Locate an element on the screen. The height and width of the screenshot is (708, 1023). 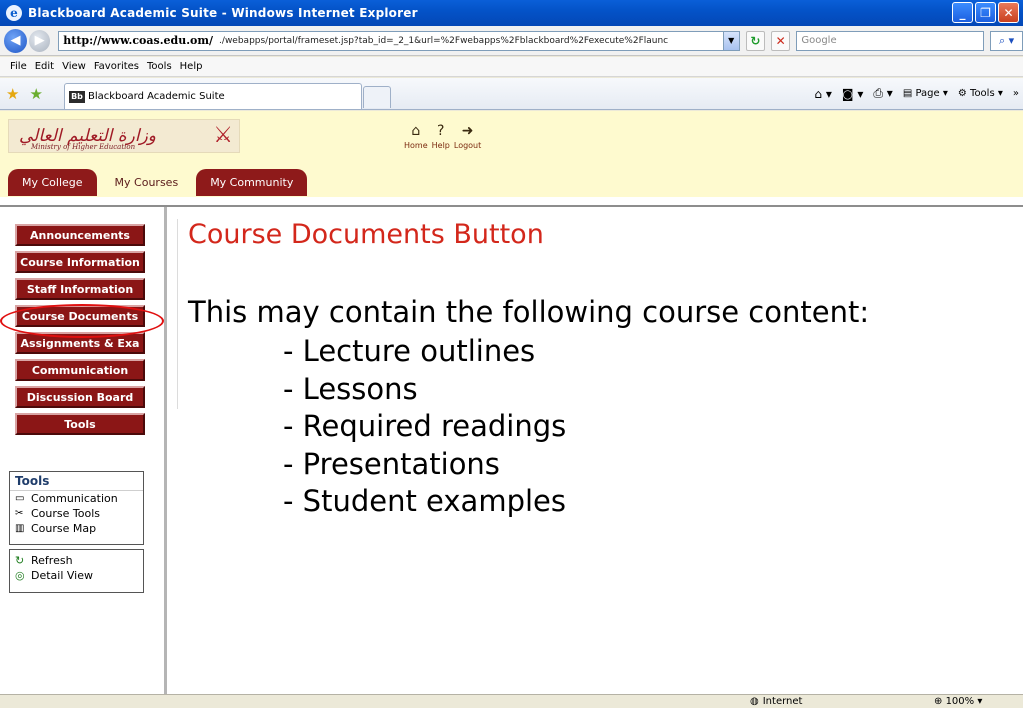
back-button: ◀ is located at coordinates (16, 40).